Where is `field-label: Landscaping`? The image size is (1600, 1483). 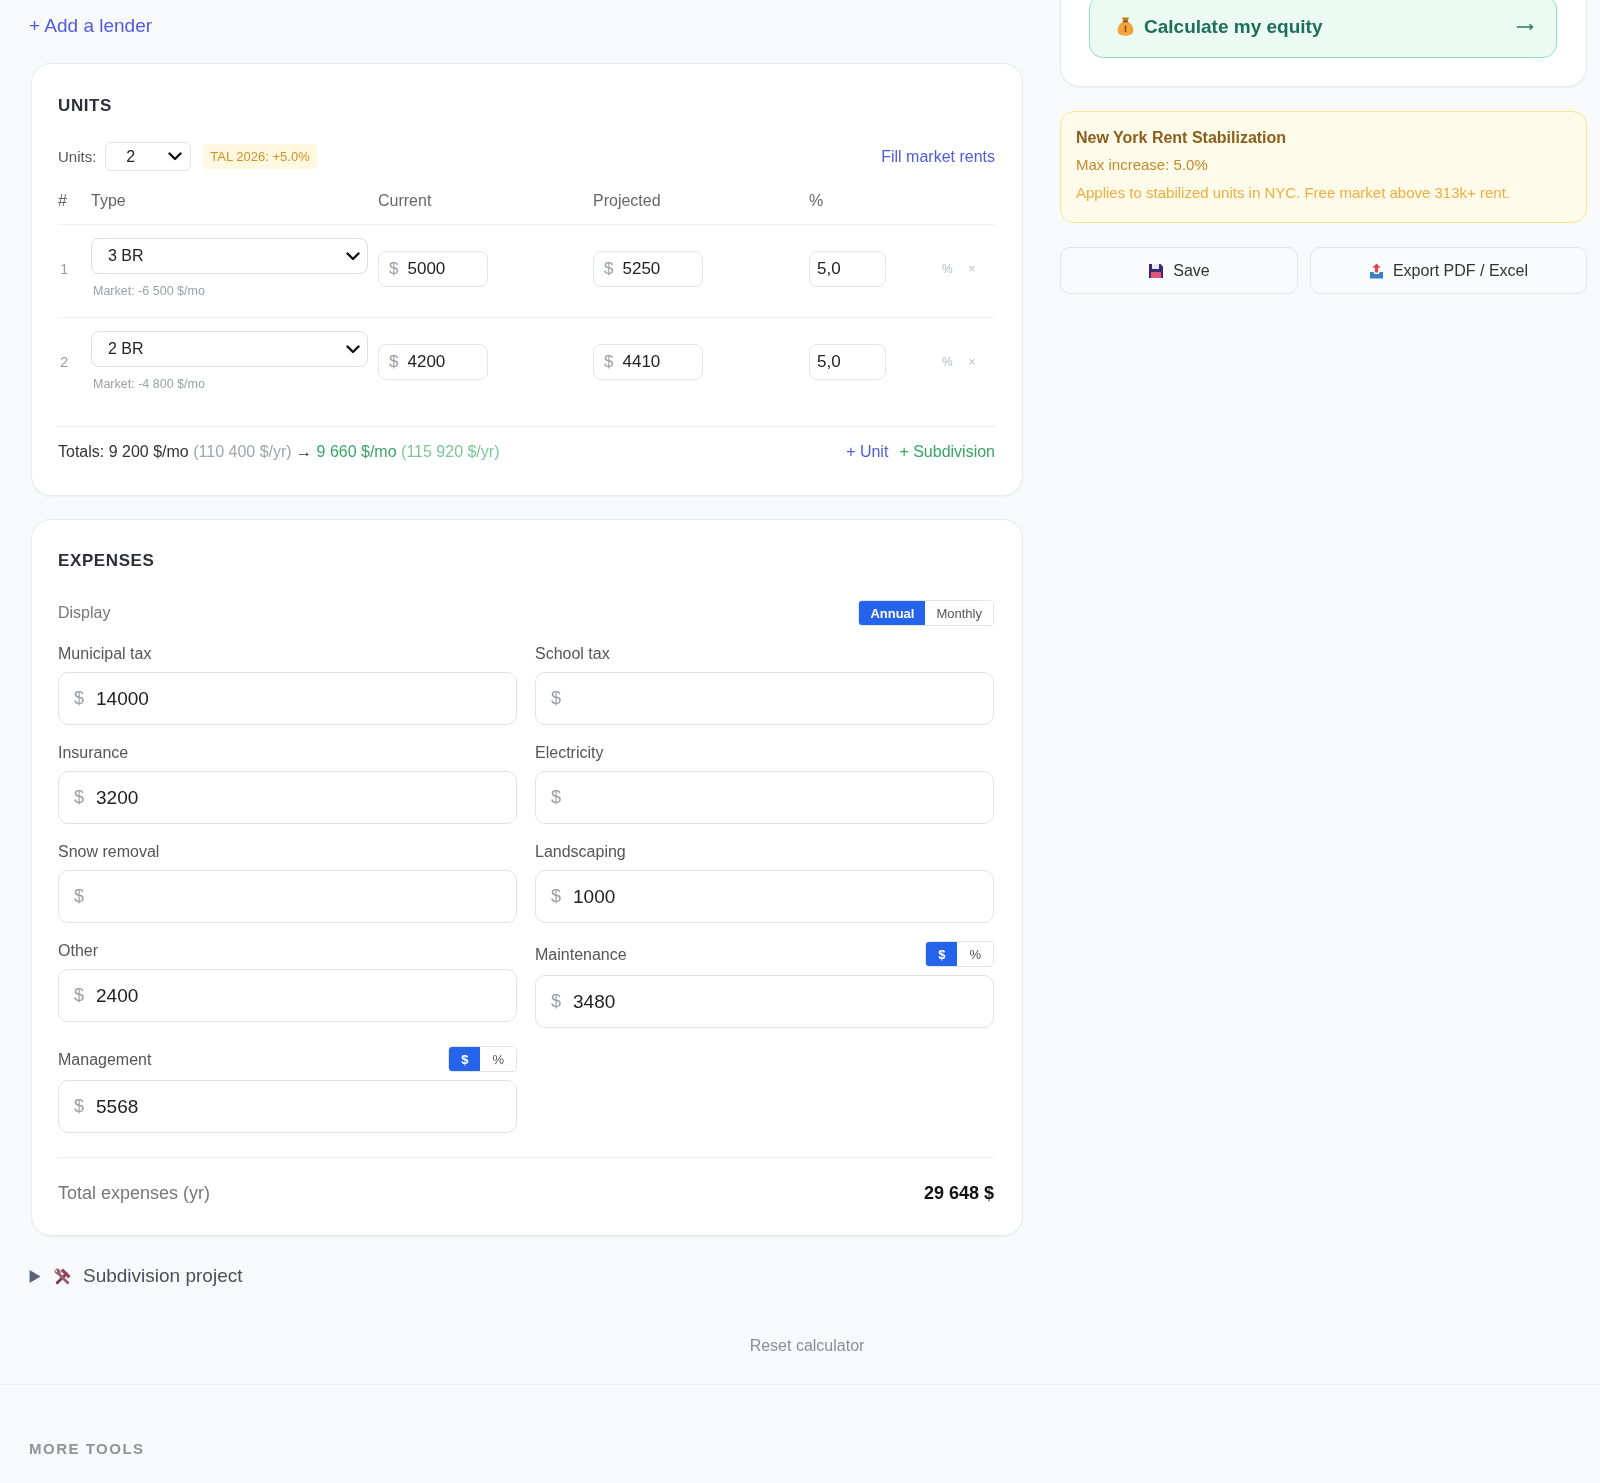 field-label: Landscaping is located at coordinates (580, 851).